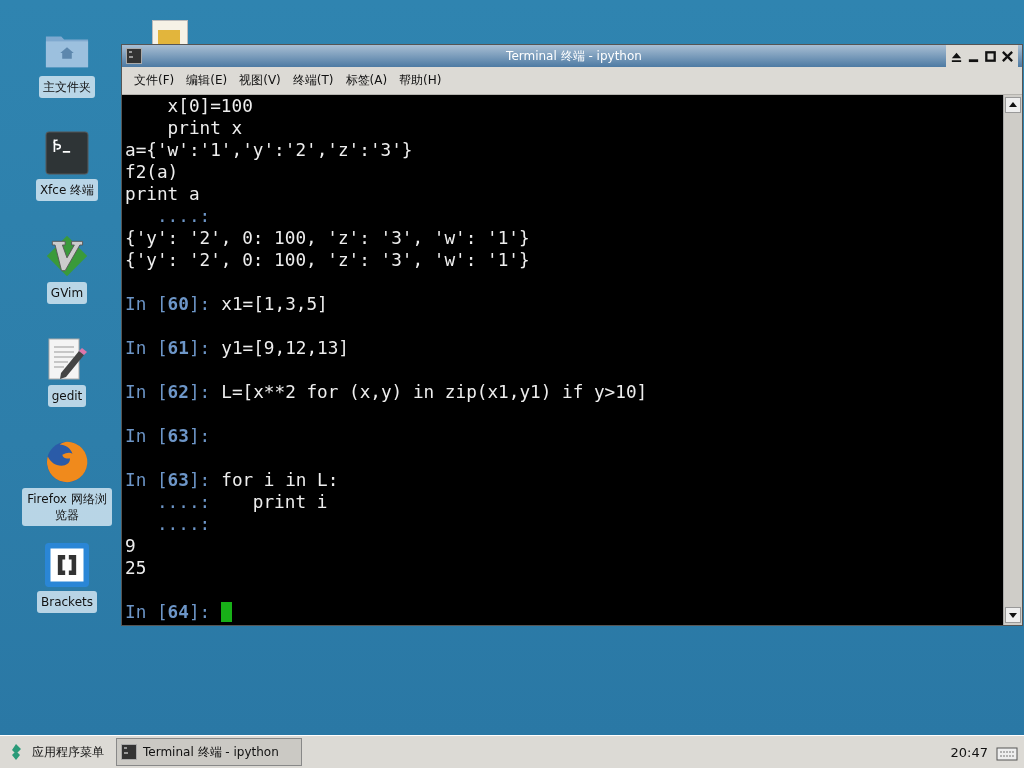  I want to click on output-line: 25, so click(136, 568).